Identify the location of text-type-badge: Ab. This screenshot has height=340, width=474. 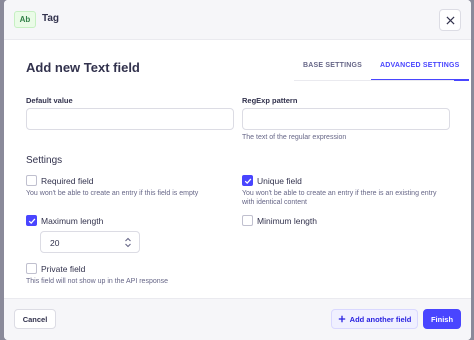
(25, 19).